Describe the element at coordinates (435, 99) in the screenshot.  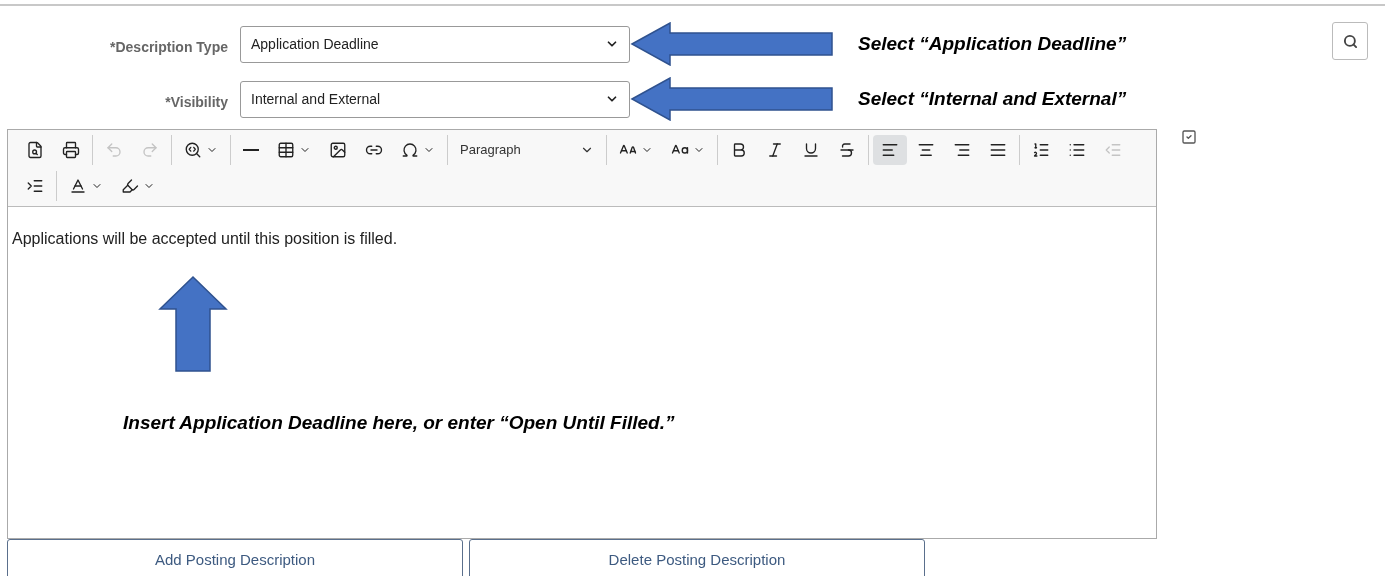
I see `dropdown: Internal and External` at that location.